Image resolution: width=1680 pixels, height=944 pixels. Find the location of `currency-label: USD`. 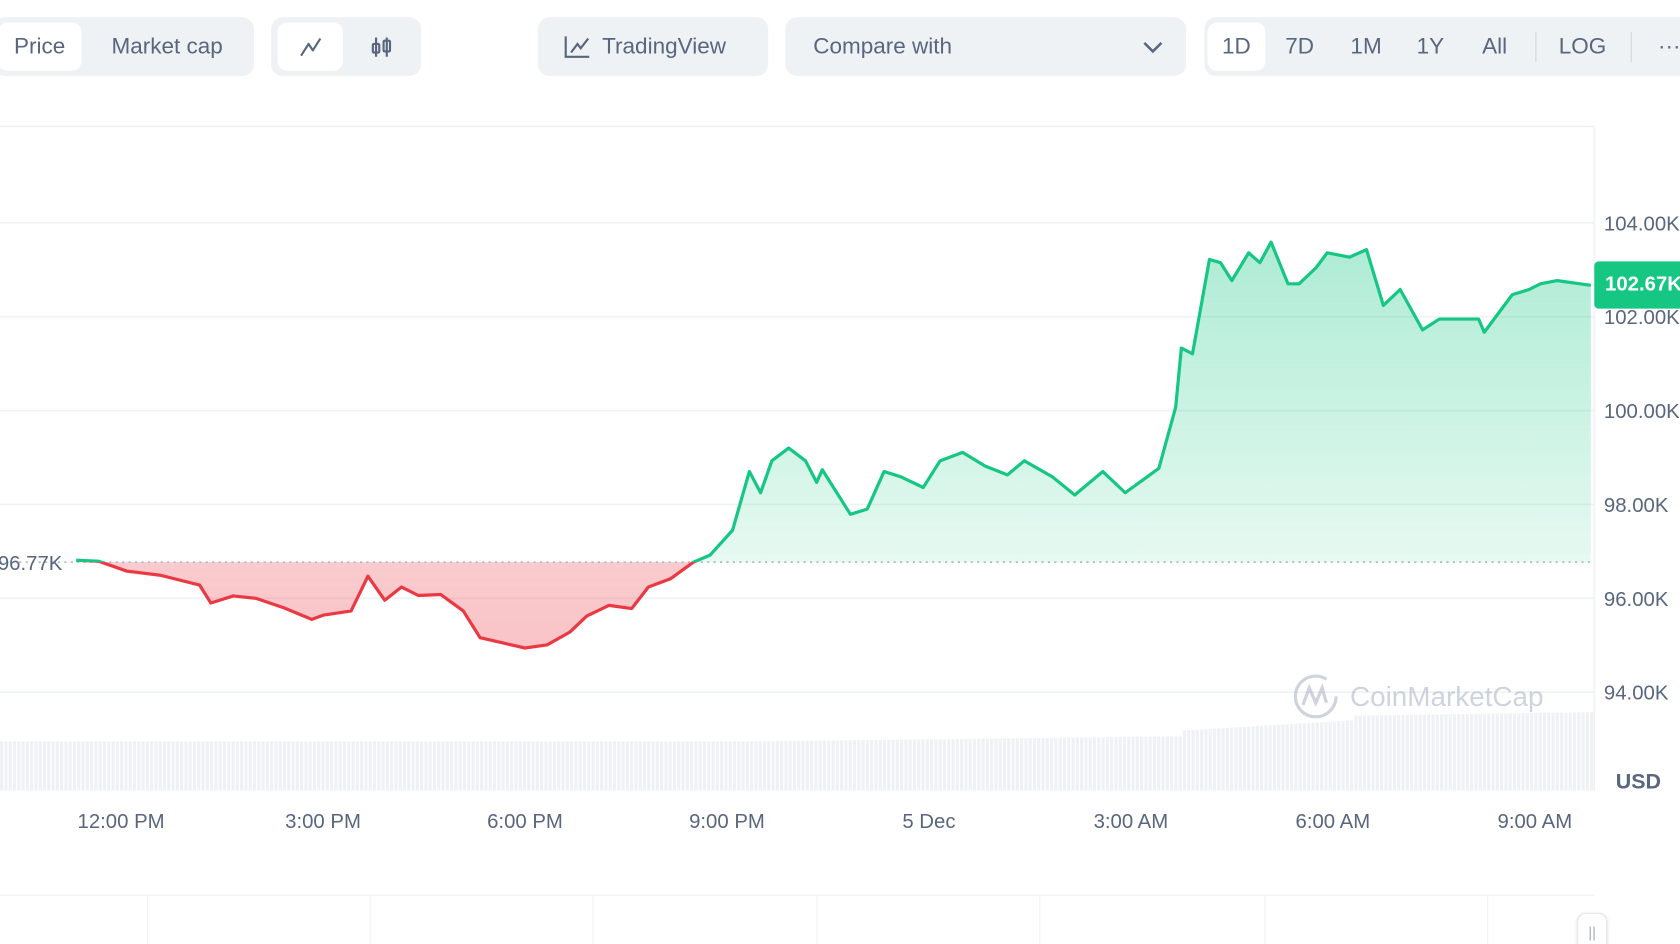

currency-label: USD is located at coordinates (1638, 782).